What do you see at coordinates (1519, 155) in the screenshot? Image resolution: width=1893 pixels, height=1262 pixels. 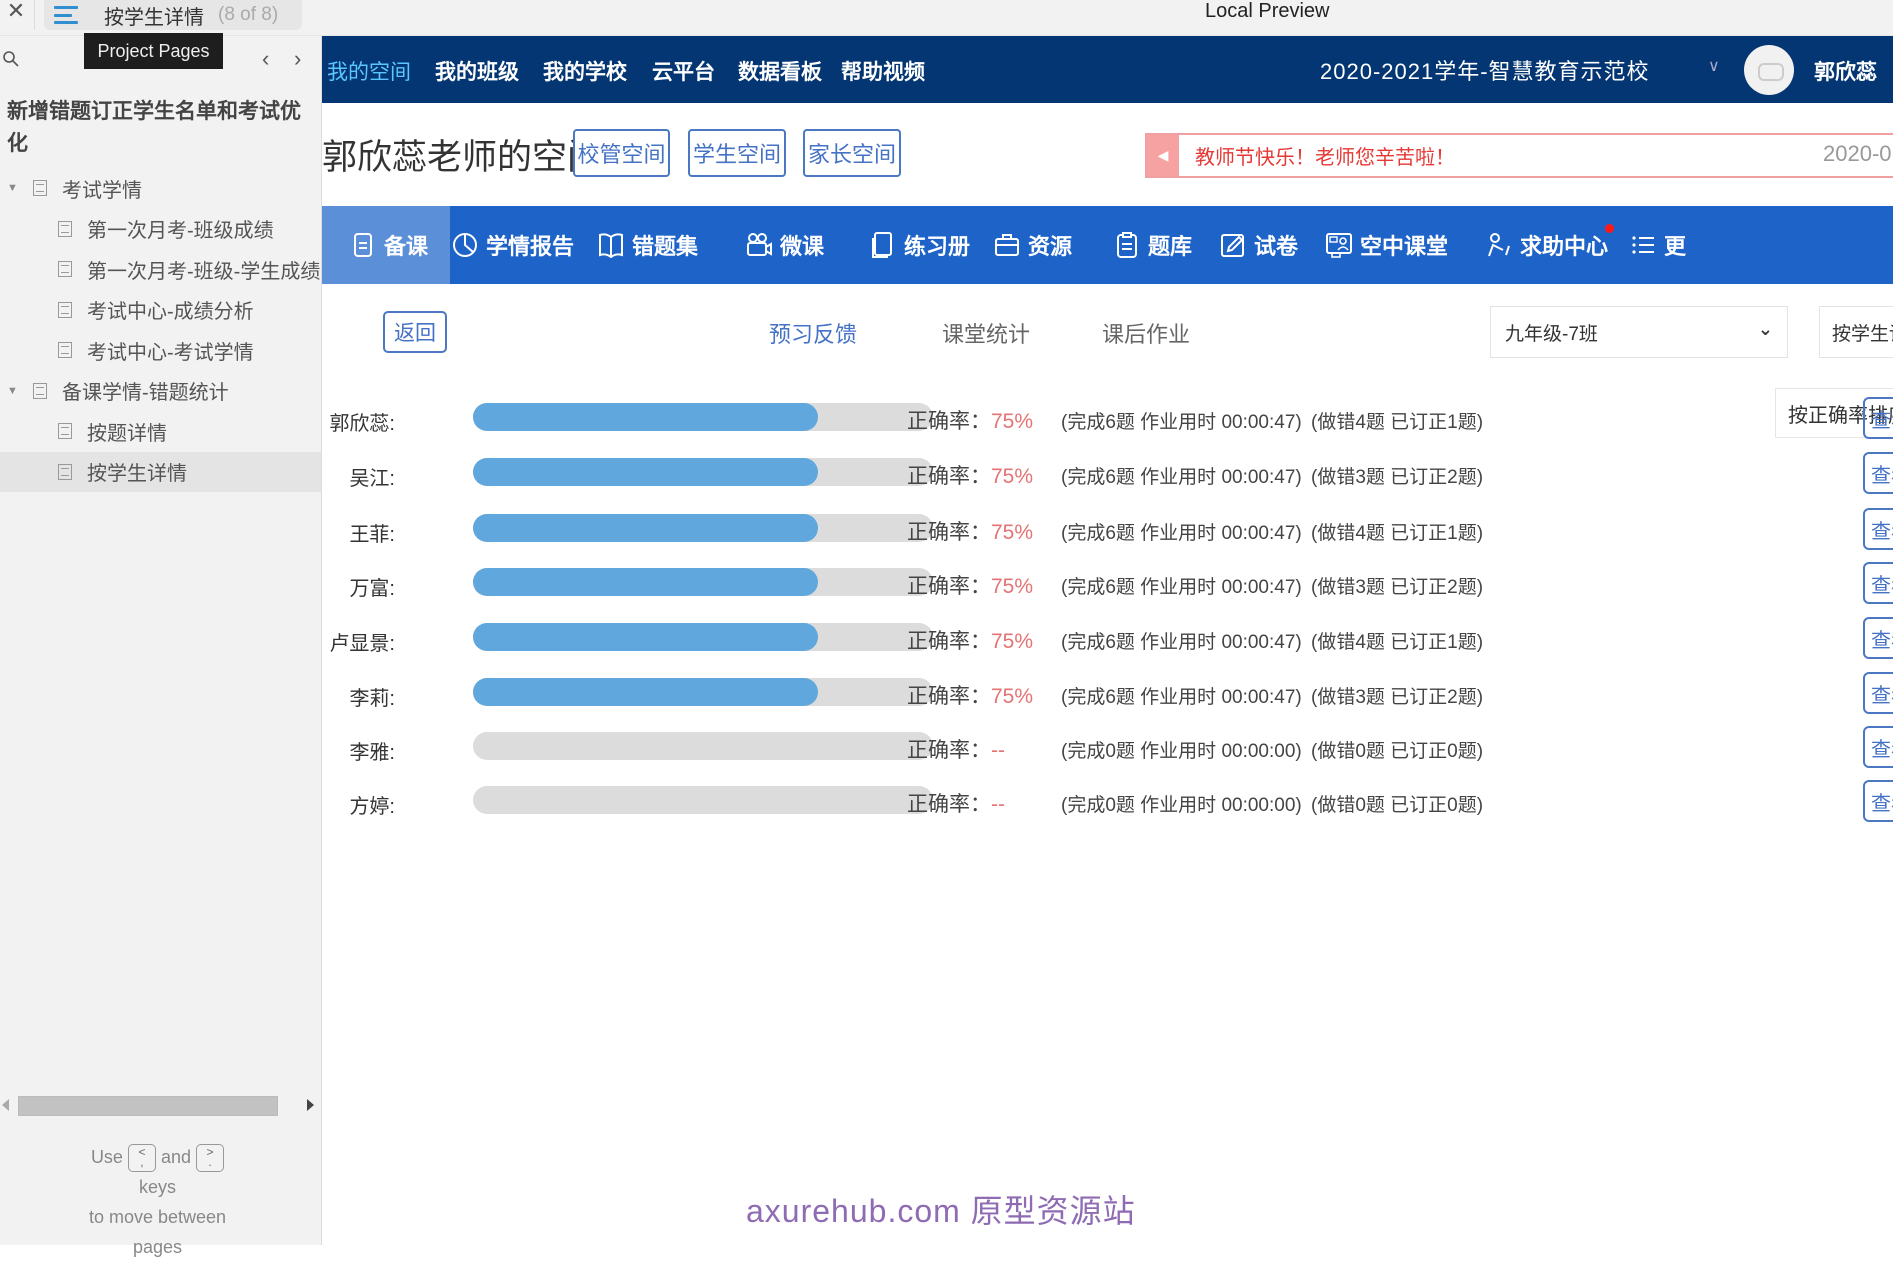 I see `notice-bar: ◀︎ 教师节快乐！老师您辛苦啦！ 2020-0` at bounding box center [1519, 155].